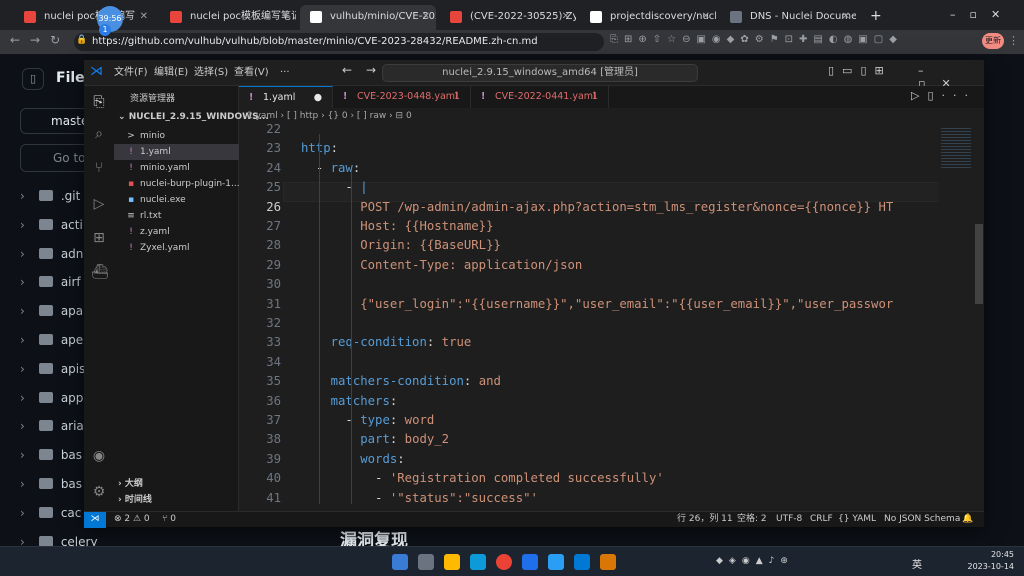  I want to click on file-tree-item: › cac, so click(50, 513).